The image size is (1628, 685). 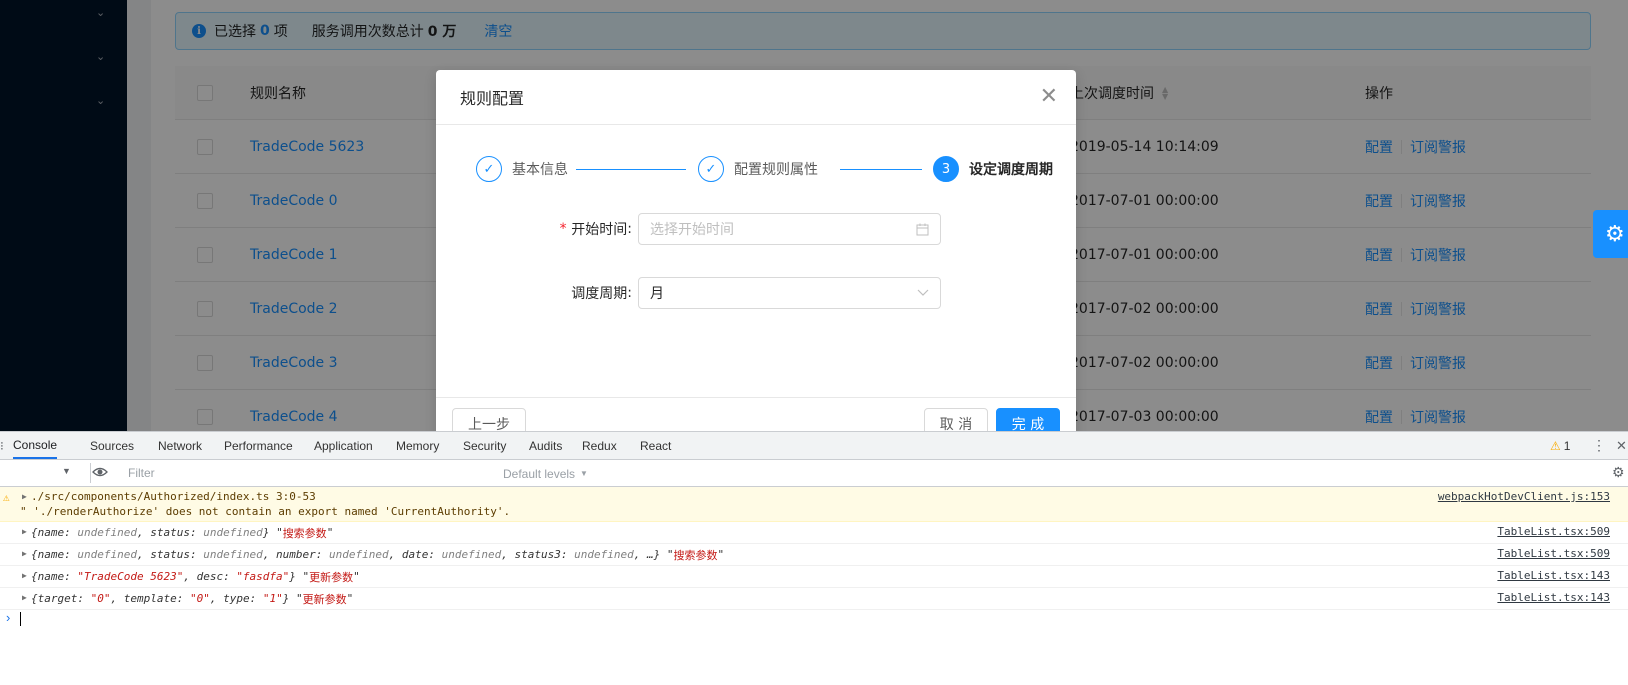 I want to click on tab-audits: Audits, so click(x=545, y=445).